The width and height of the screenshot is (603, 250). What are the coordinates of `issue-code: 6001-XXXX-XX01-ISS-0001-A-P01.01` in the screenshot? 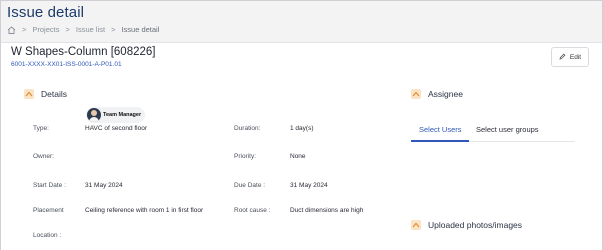 It's located at (66, 64).